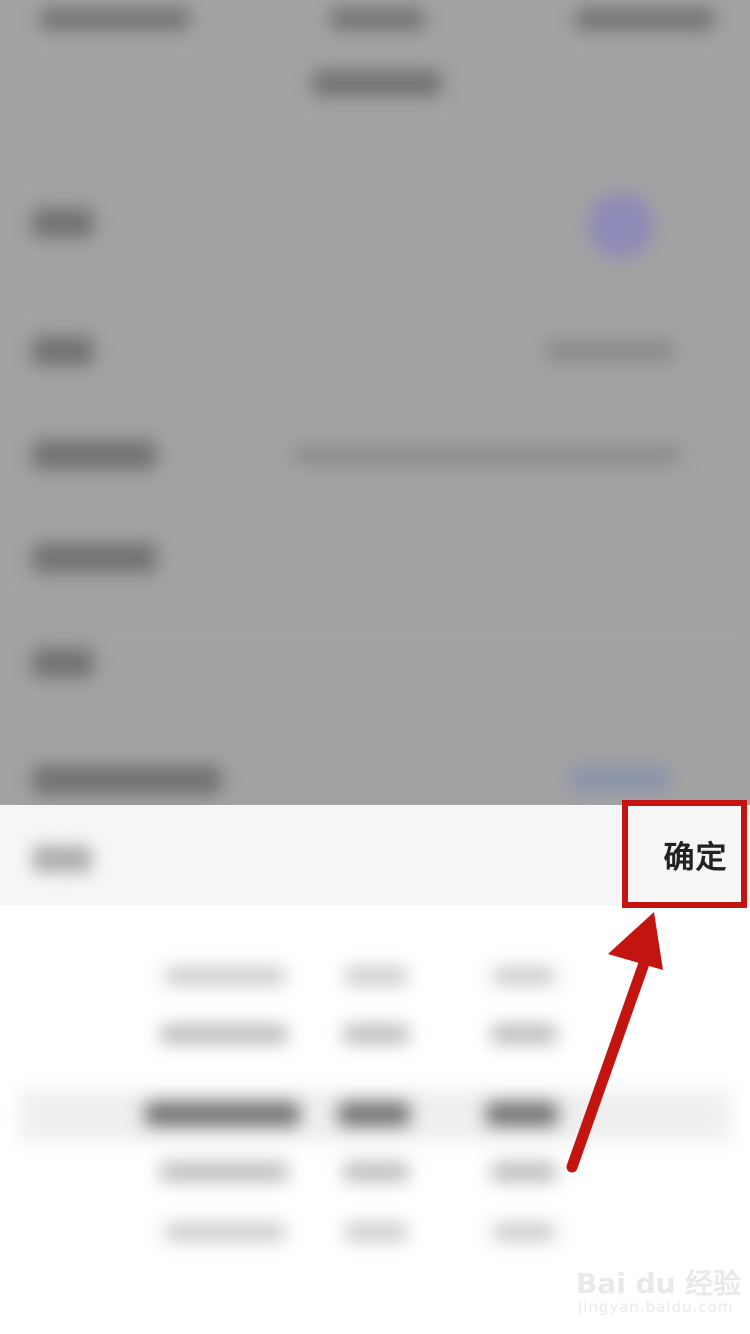 The height and width of the screenshot is (1334, 750). What do you see at coordinates (377, 83) in the screenshot?
I see `nav-title` at bounding box center [377, 83].